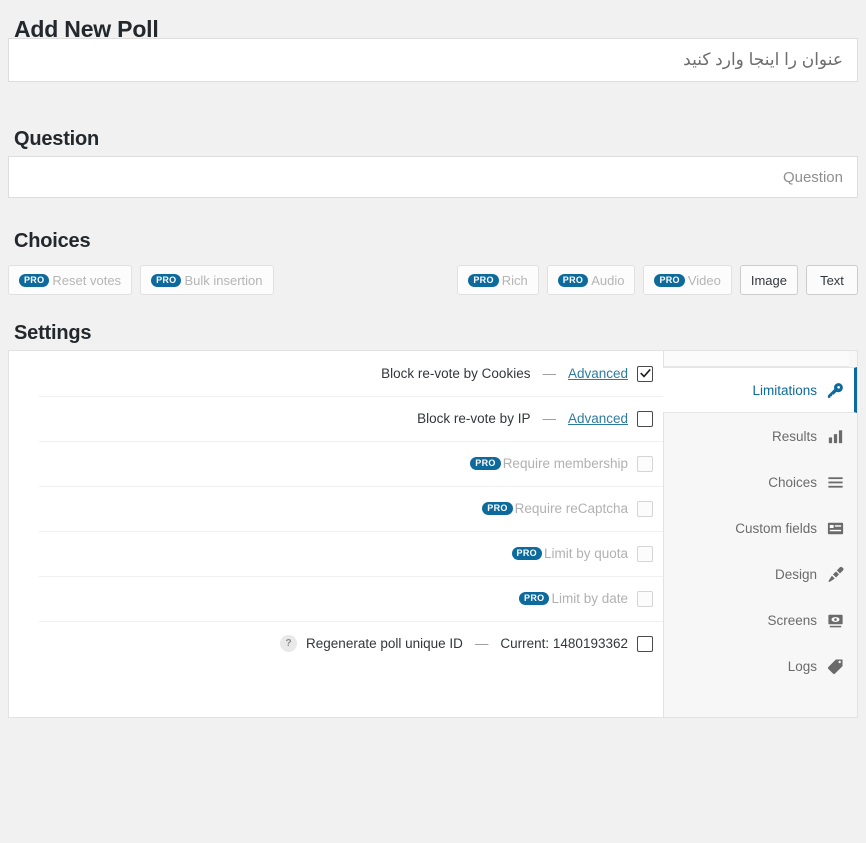  I want to click on choice-type-button-video: PRO Video, so click(687, 280).